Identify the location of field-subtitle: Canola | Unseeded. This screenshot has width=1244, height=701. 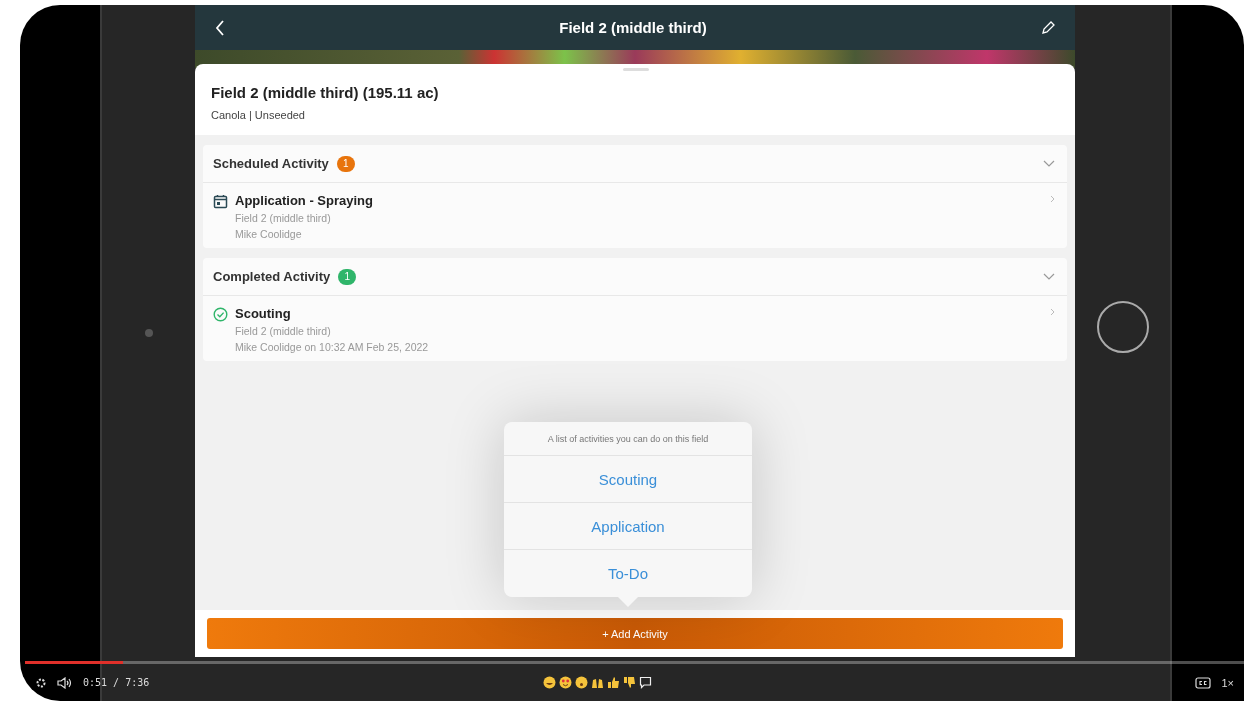
(258, 115).